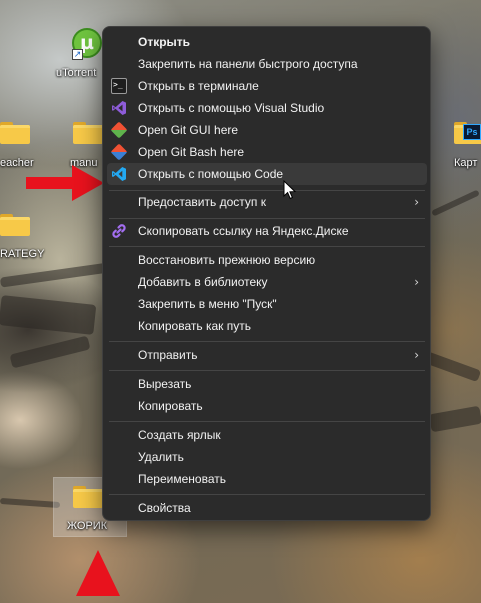 This screenshot has width=481, height=603. What do you see at coordinates (267, 508) in the screenshot?
I see `menu-item-properties: Свойства` at bounding box center [267, 508].